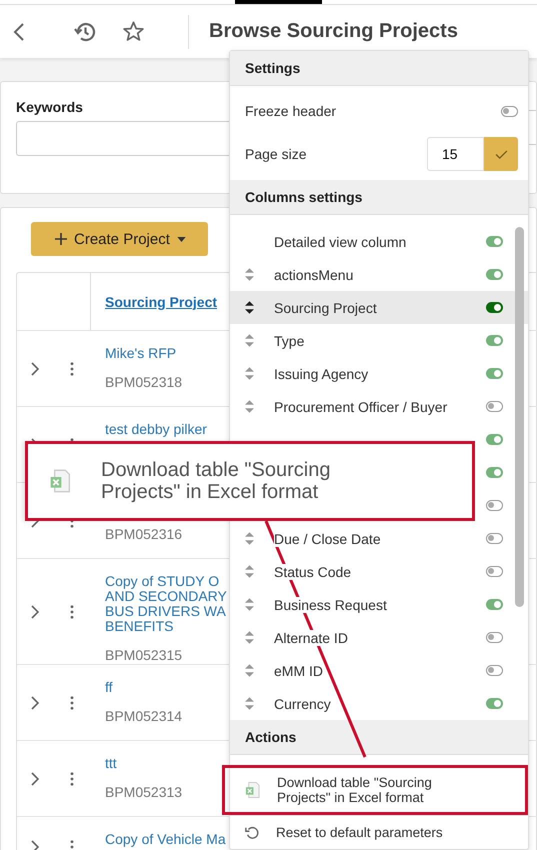  I want to click on section-header: Columns settings, so click(379, 198).